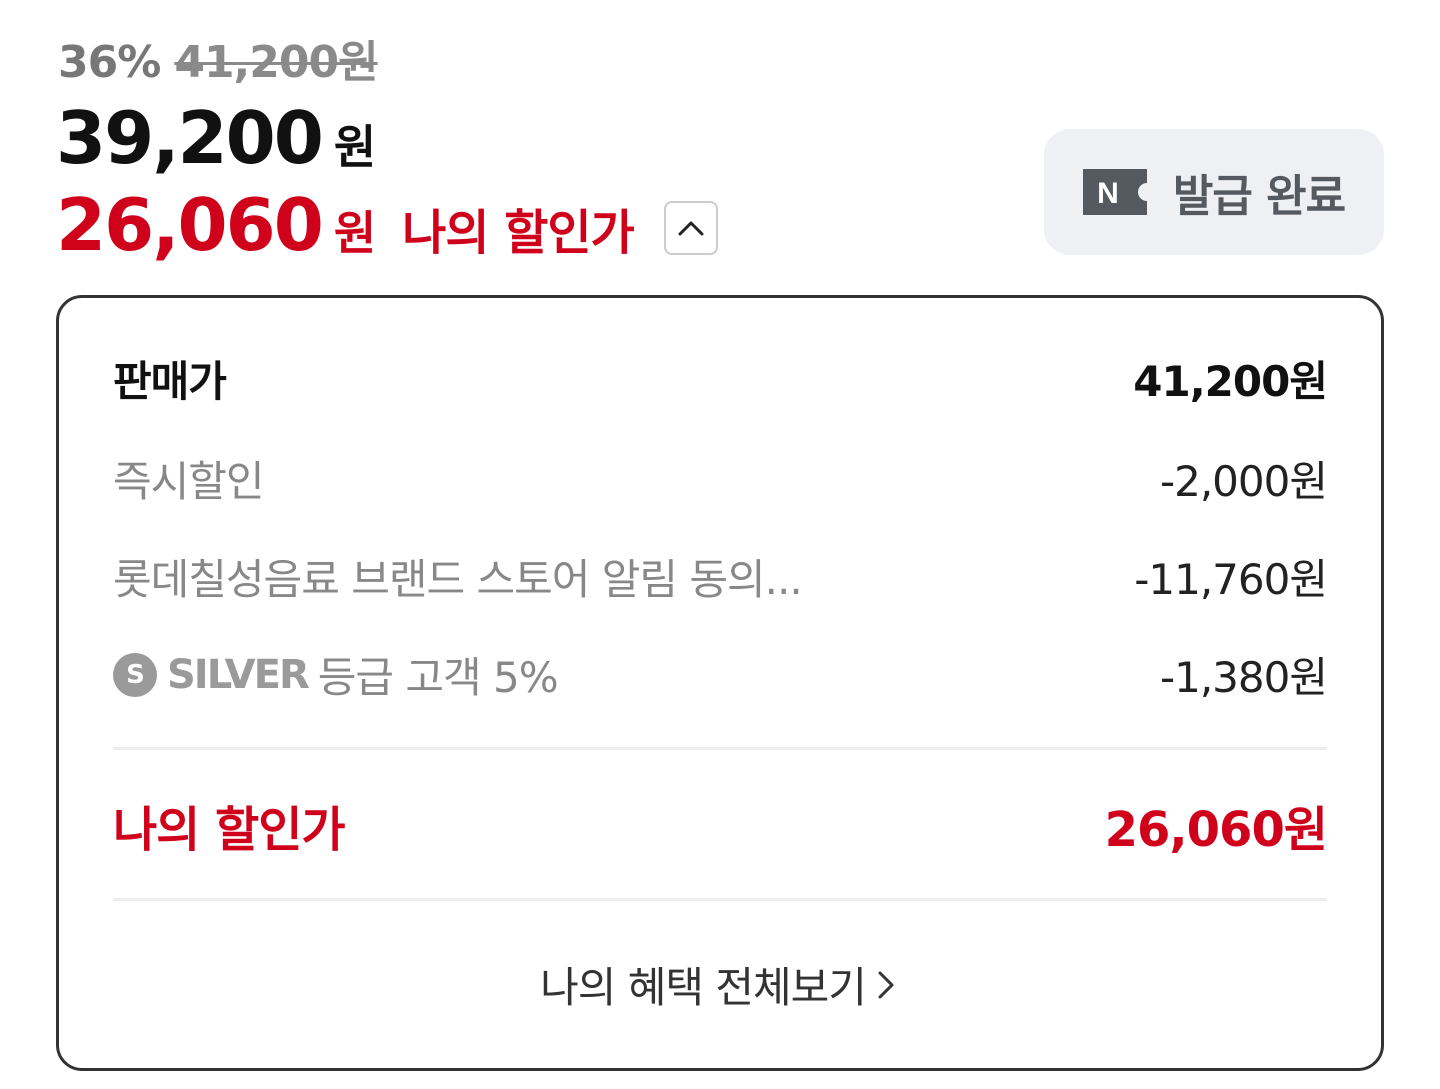 The image size is (1440, 1089). Describe the element at coordinates (720, 825) in the screenshot. I see `breakdown-row-total: 나의 할인가 26,060원` at that location.